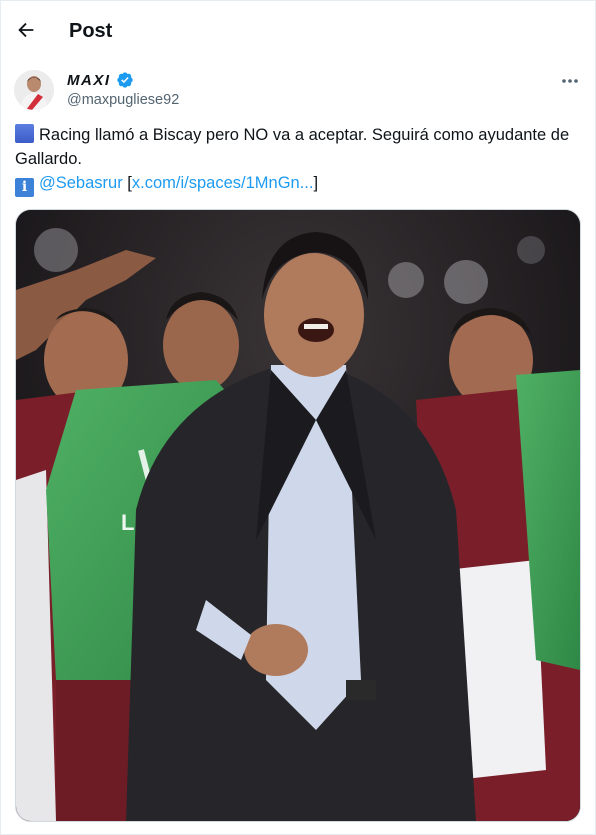 The image size is (596, 835). What do you see at coordinates (316, 183) in the screenshot?
I see `bracket-close: ]` at bounding box center [316, 183].